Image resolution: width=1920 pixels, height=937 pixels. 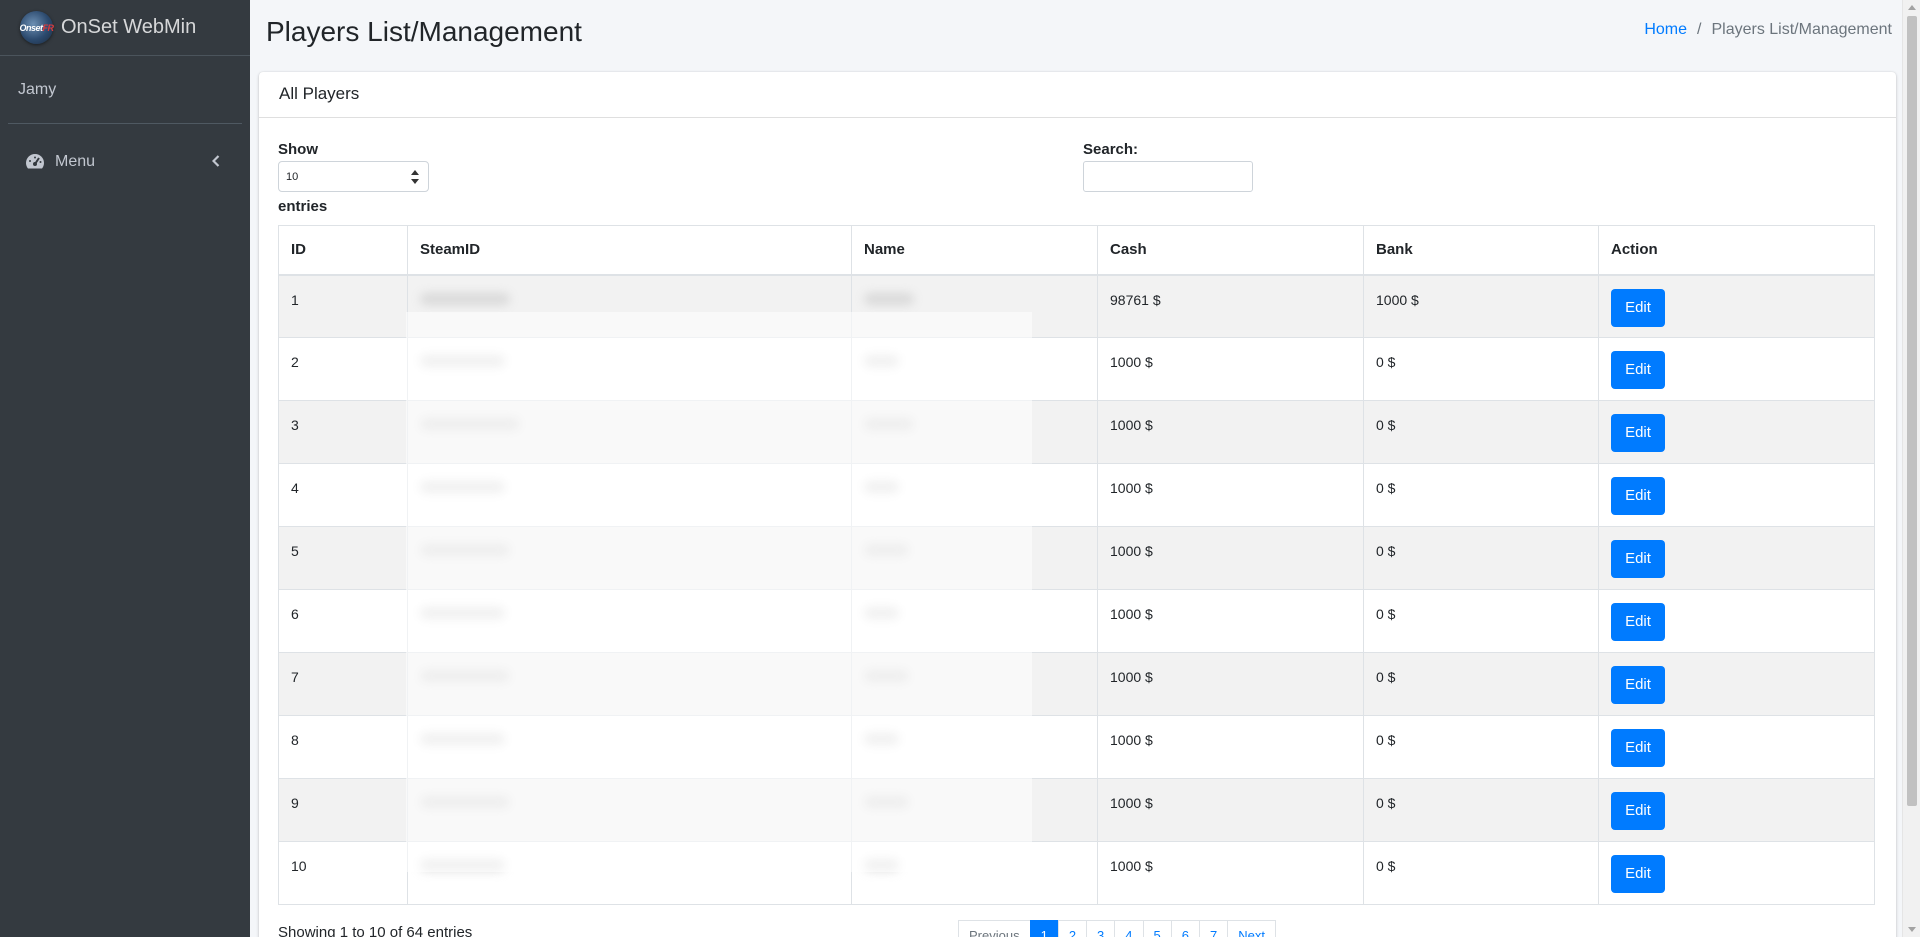 I want to click on cell-id: 10, so click(x=343, y=873).